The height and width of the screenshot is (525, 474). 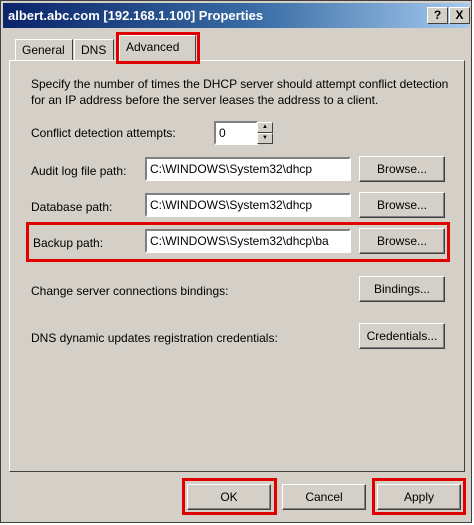 I want to click on conflict-label: Conflict detection attempts:, so click(x=103, y=133).